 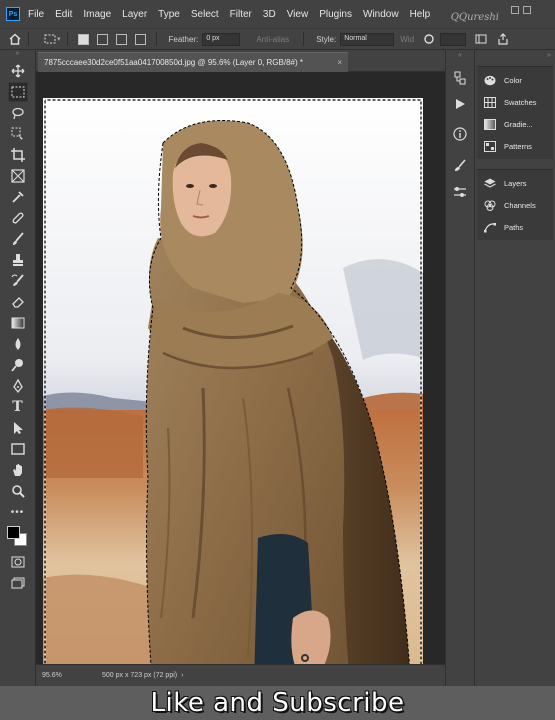 I want to click on dodge-tool-icon, so click(x=18, y=365).